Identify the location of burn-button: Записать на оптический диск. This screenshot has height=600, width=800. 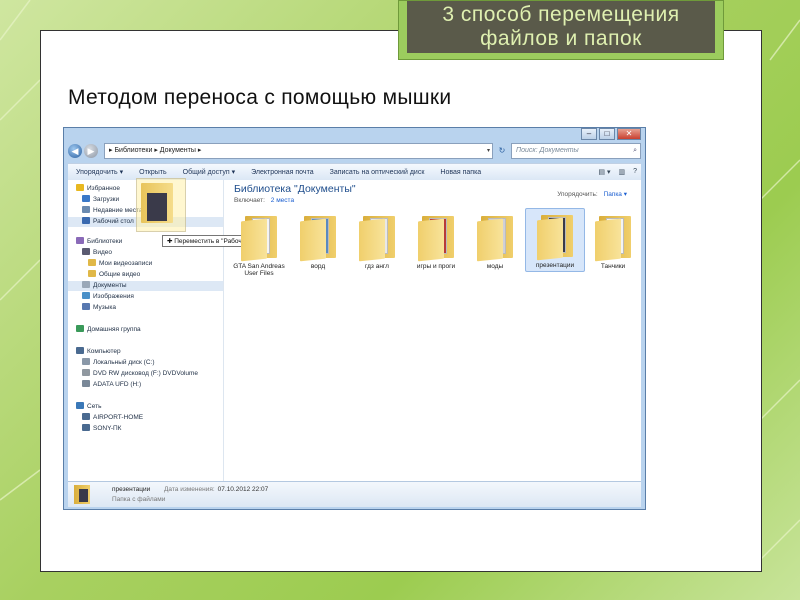
(377, 172).